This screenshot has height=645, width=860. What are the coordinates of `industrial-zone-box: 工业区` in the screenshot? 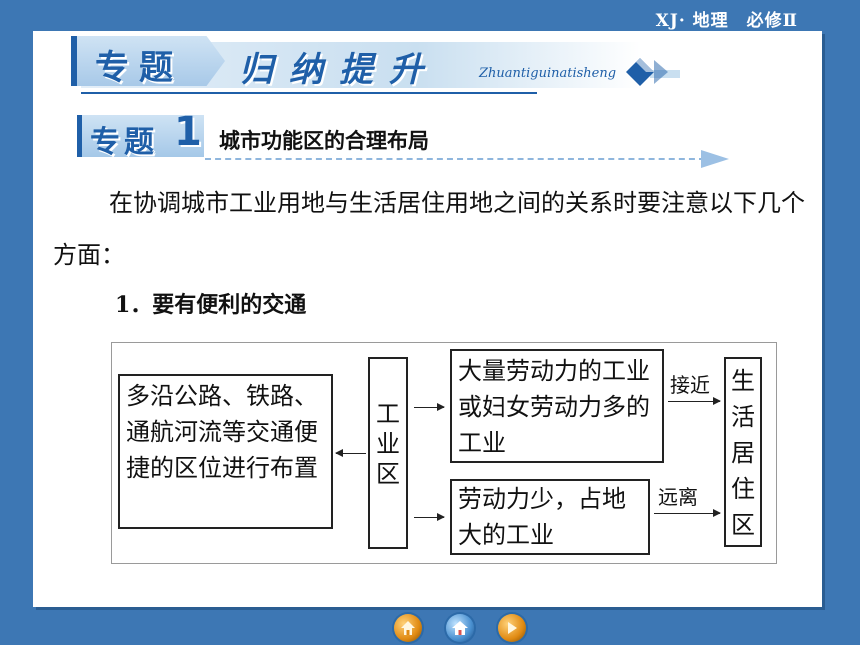 It's located at (388, 453).